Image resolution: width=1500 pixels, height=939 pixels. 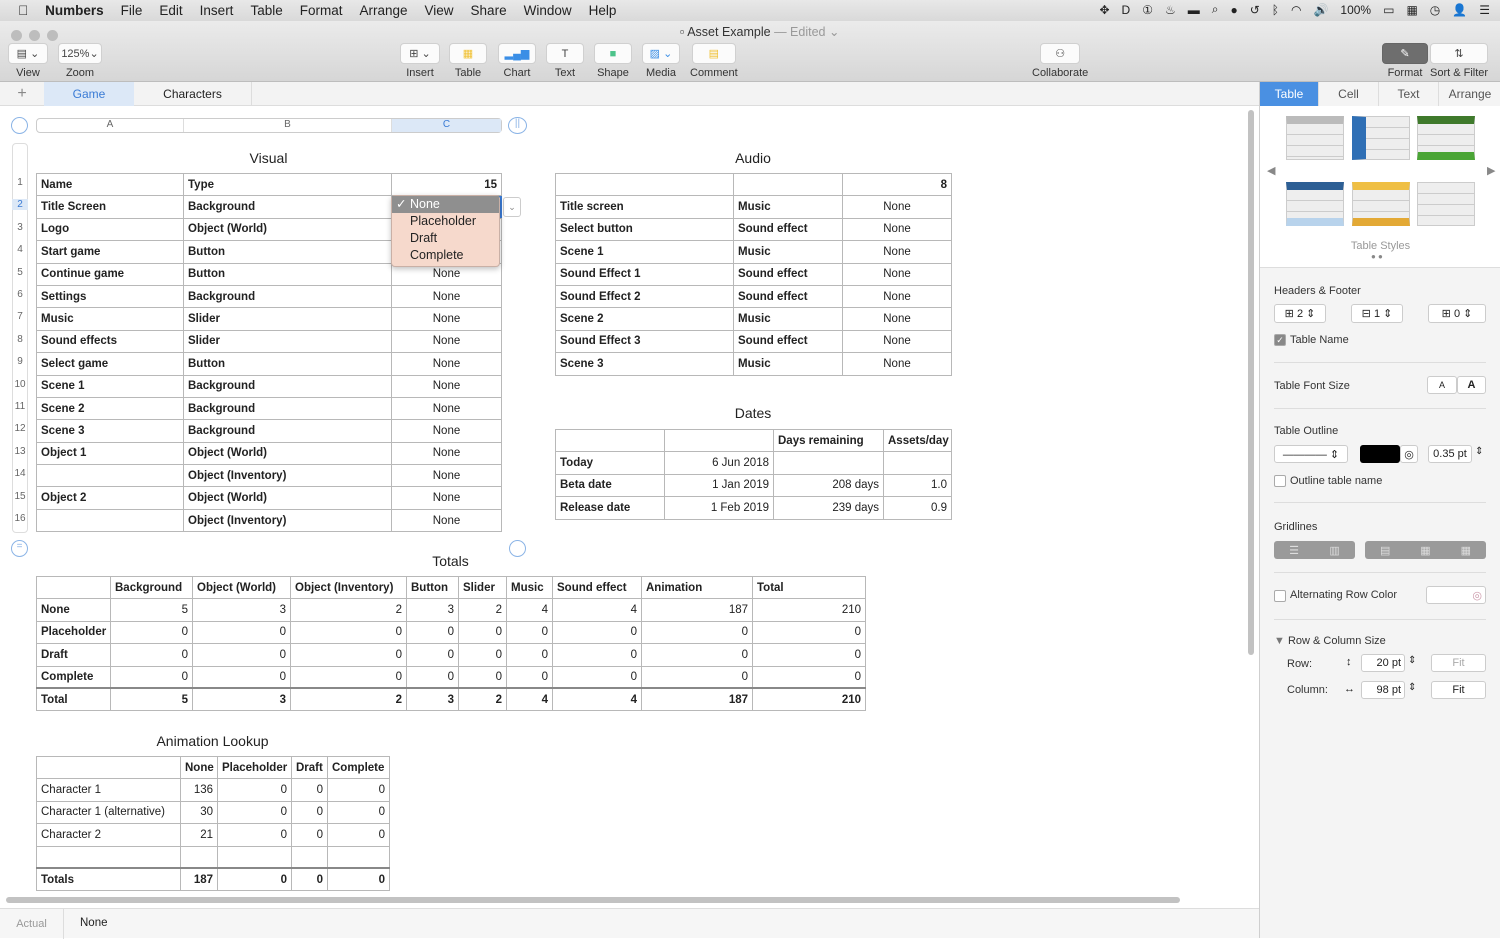 I want to click on outline-width-stepper: ⇕, so click(x=1479, y=451).